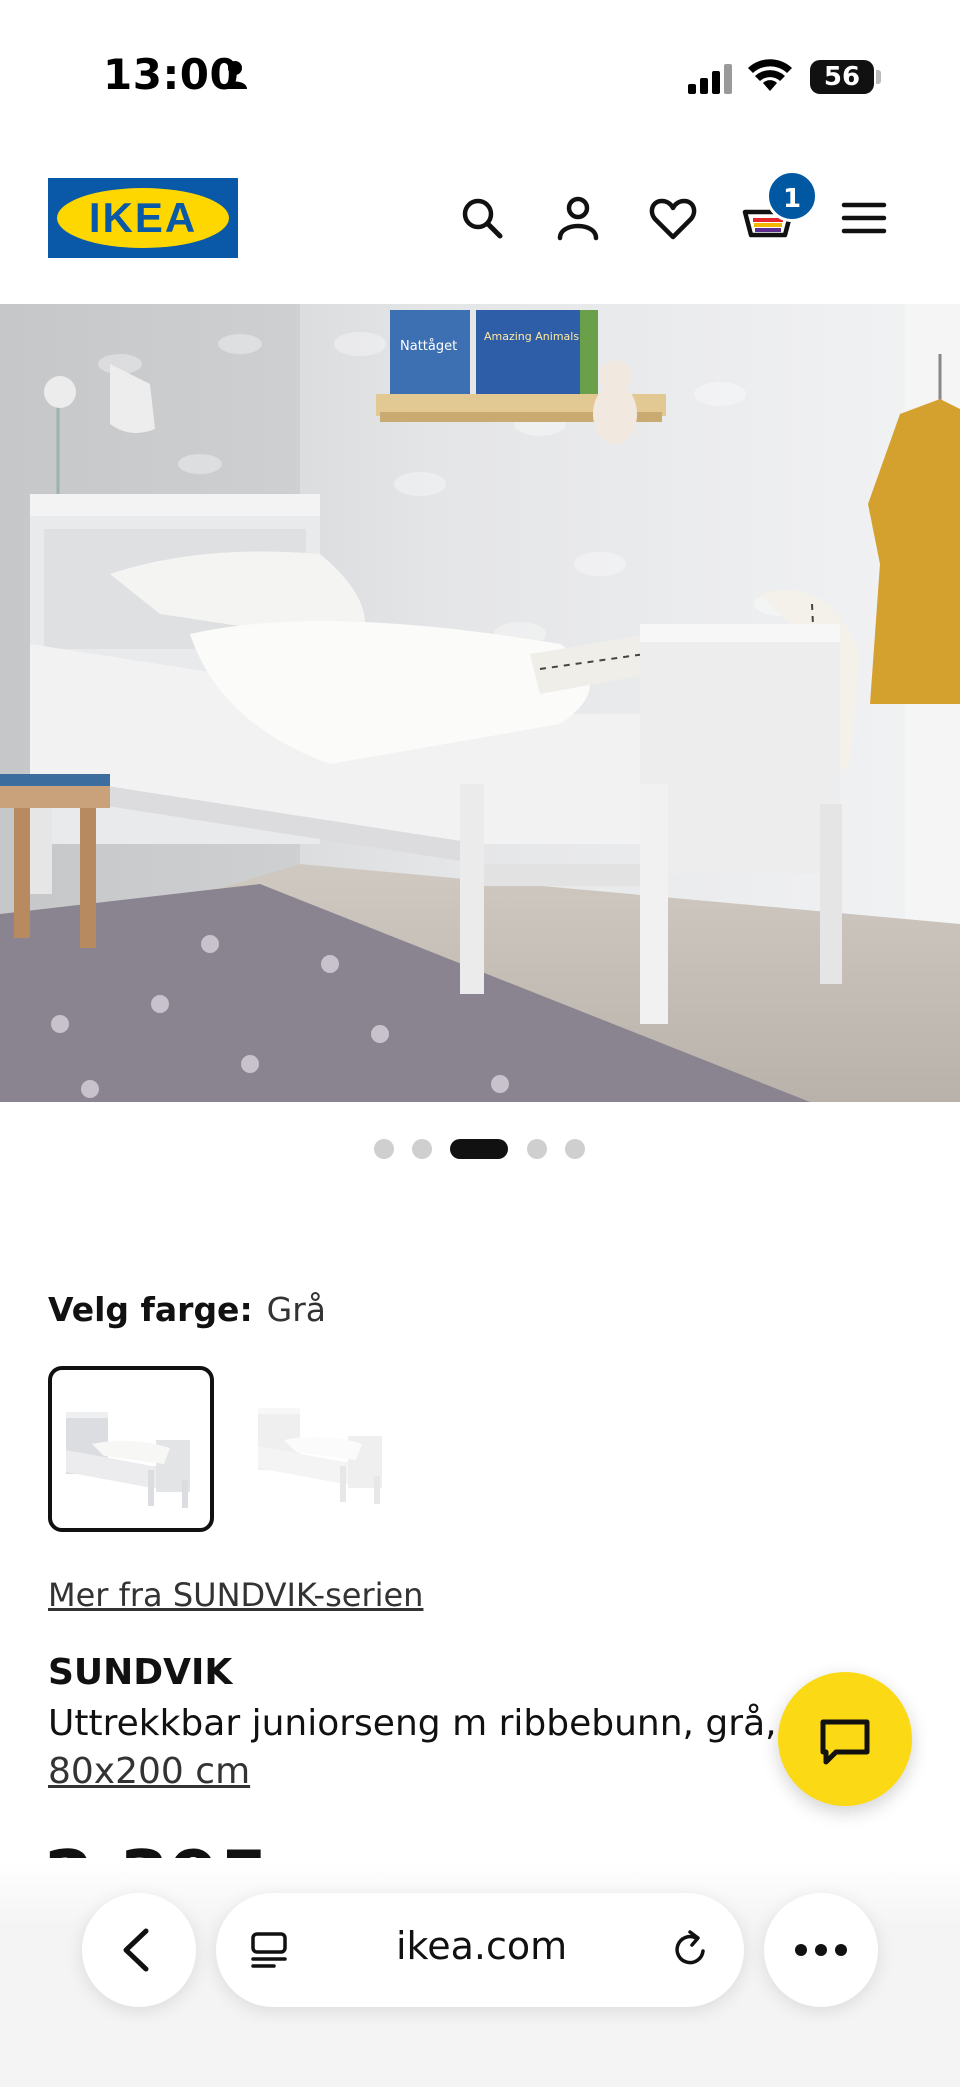 The width and height of the screenshot is (960, 2087). I want to click on ikea-logo: IKEA, so click(143, 218).